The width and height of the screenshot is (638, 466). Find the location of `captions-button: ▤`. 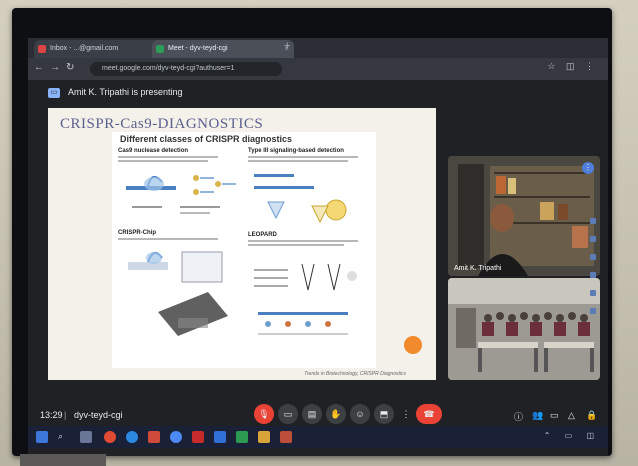

captions-button: ▤ is located at coordinates (312, 414).